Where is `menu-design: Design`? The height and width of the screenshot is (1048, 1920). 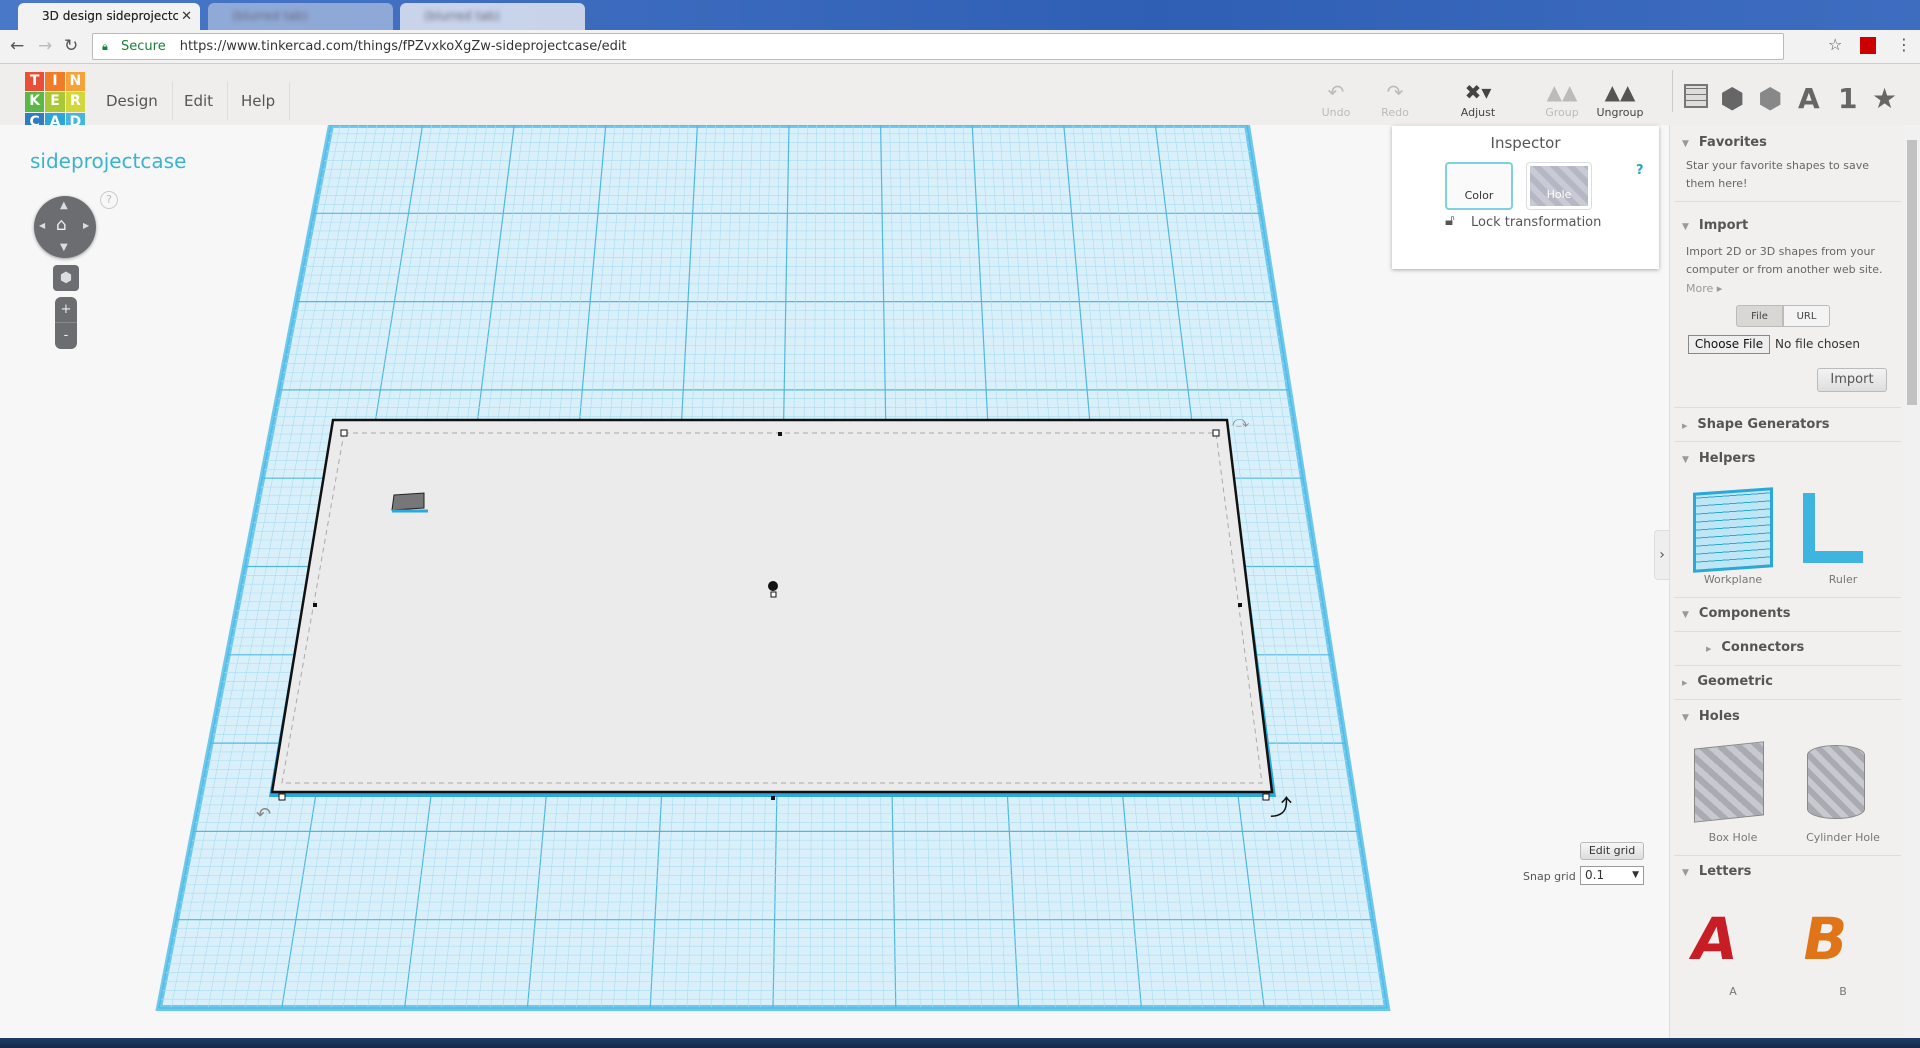
menu-design: Design is located at coordinates (132, 101).